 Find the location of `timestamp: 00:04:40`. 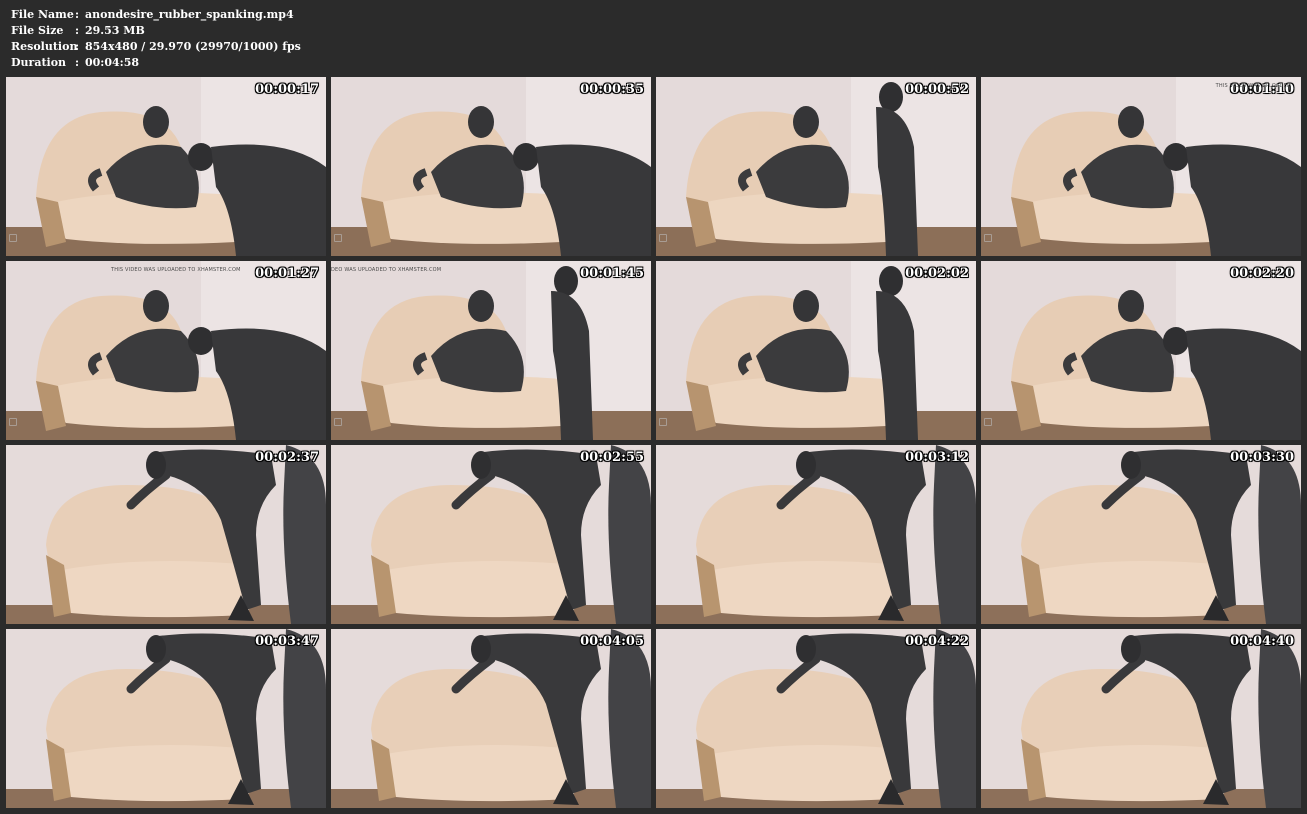

timestamp: 00:04:40 is located at coordinates (1262, 641).